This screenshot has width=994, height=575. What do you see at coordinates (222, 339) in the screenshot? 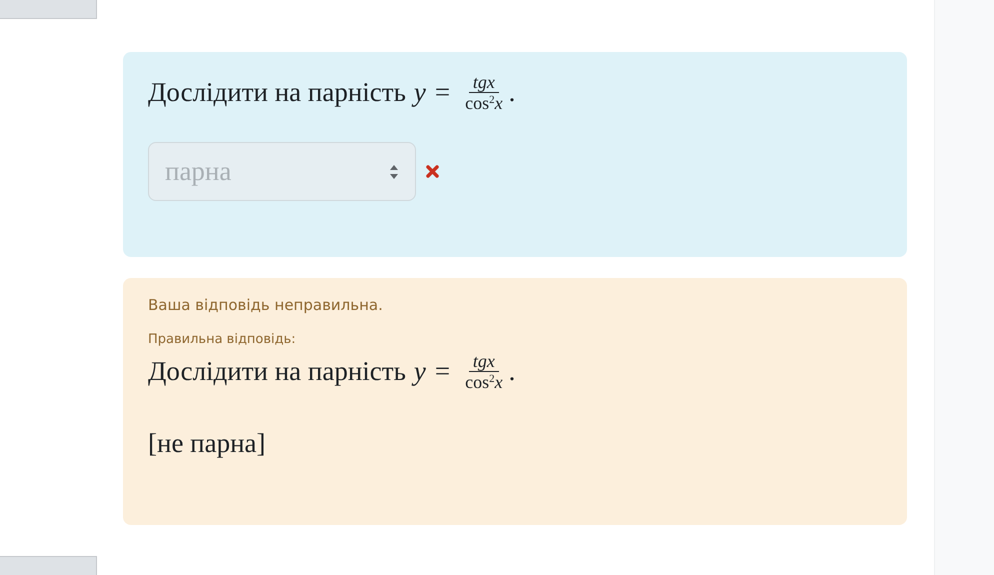
I see `right-answer-label: Правильна відповідь:` at bounding box center [222, 339].